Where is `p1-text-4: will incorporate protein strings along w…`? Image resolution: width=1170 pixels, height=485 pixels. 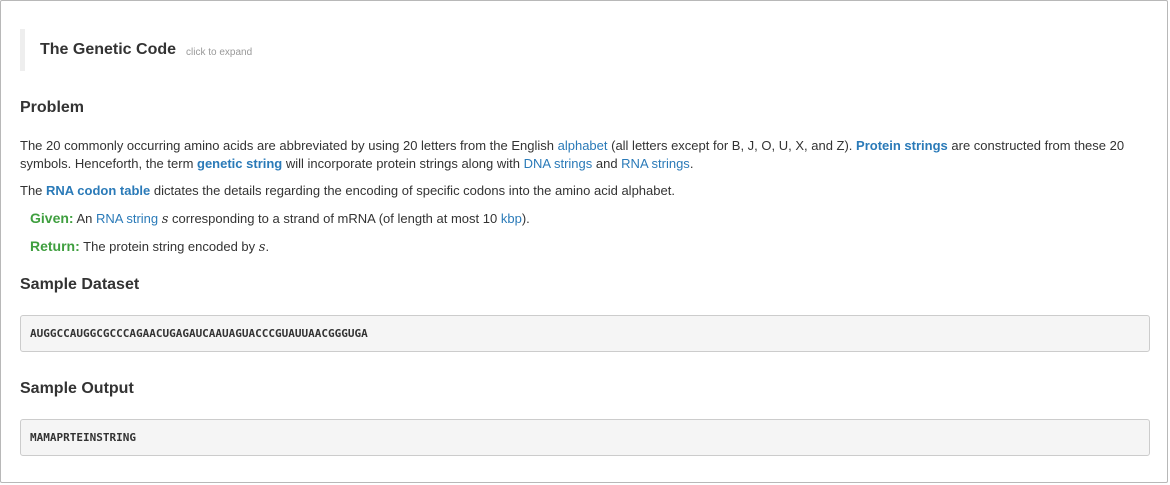
p1-text-4: will incorporate protein strings along w… is located at coordinates (403, 163).